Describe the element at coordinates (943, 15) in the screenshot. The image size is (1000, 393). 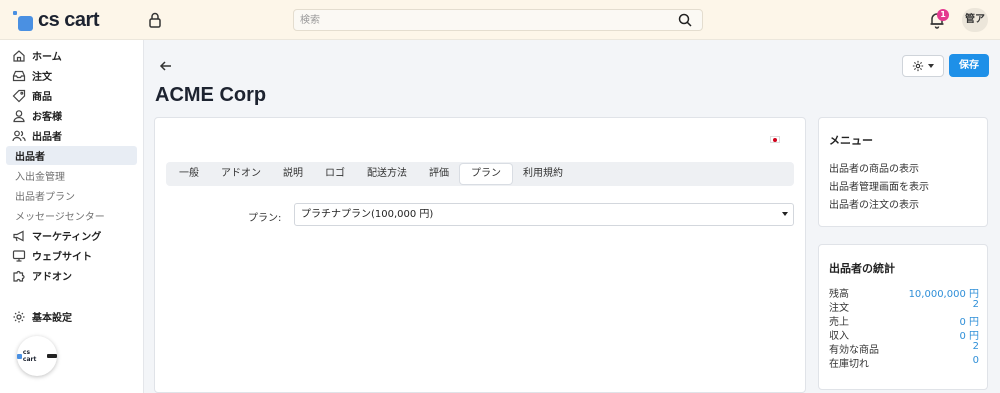
I see `notification-badge: 1` at that location.